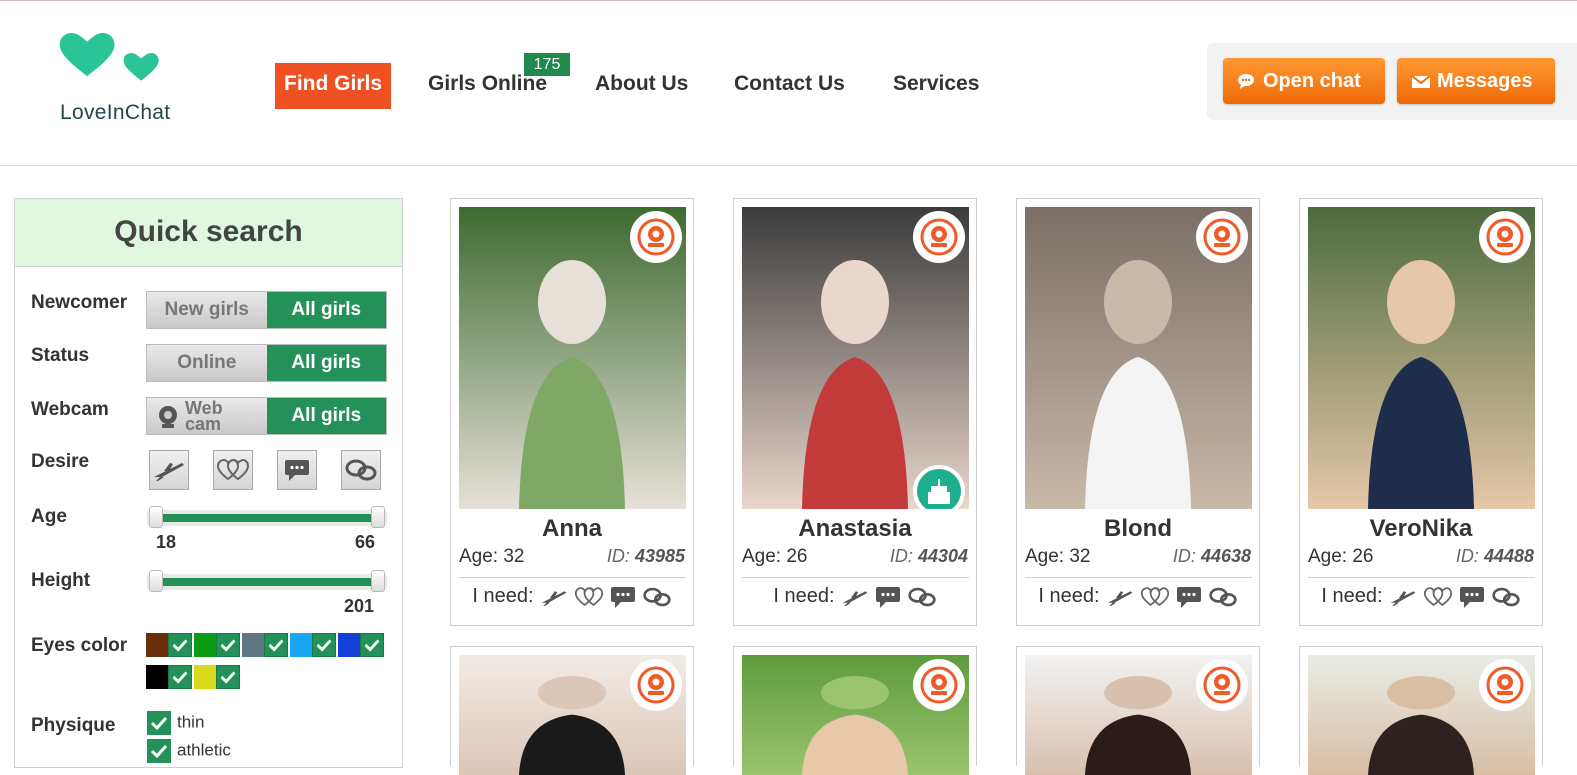  What do you see at coordinates (855, 529) in the screenshot?
I see `profile-name: Anastasia` at bounding box center [855, 529].